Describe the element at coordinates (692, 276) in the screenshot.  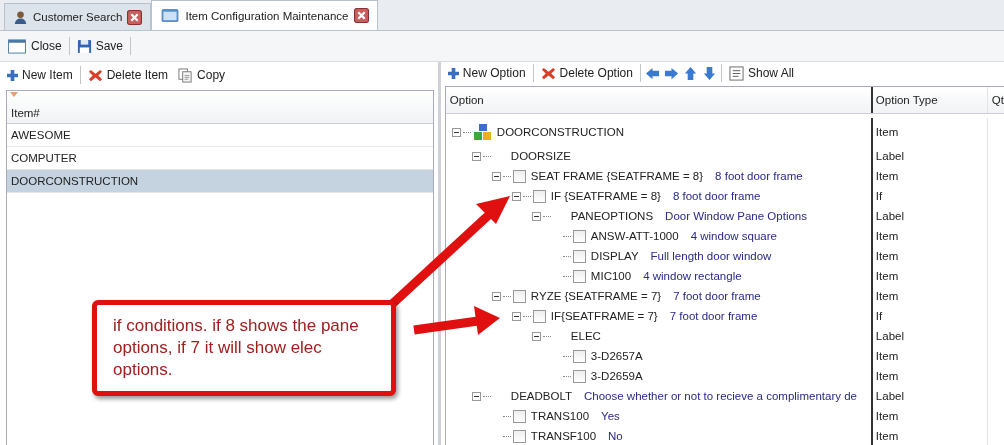
I see `option-description: 4 window rectangle` at that location.